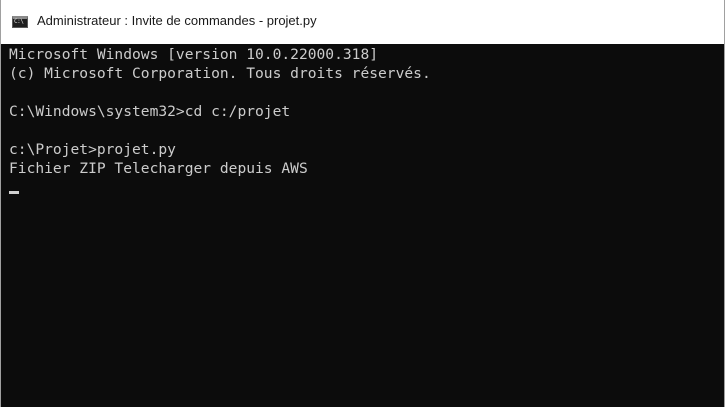  I want to click on cmd-icon: C:\, so click(20, 22).